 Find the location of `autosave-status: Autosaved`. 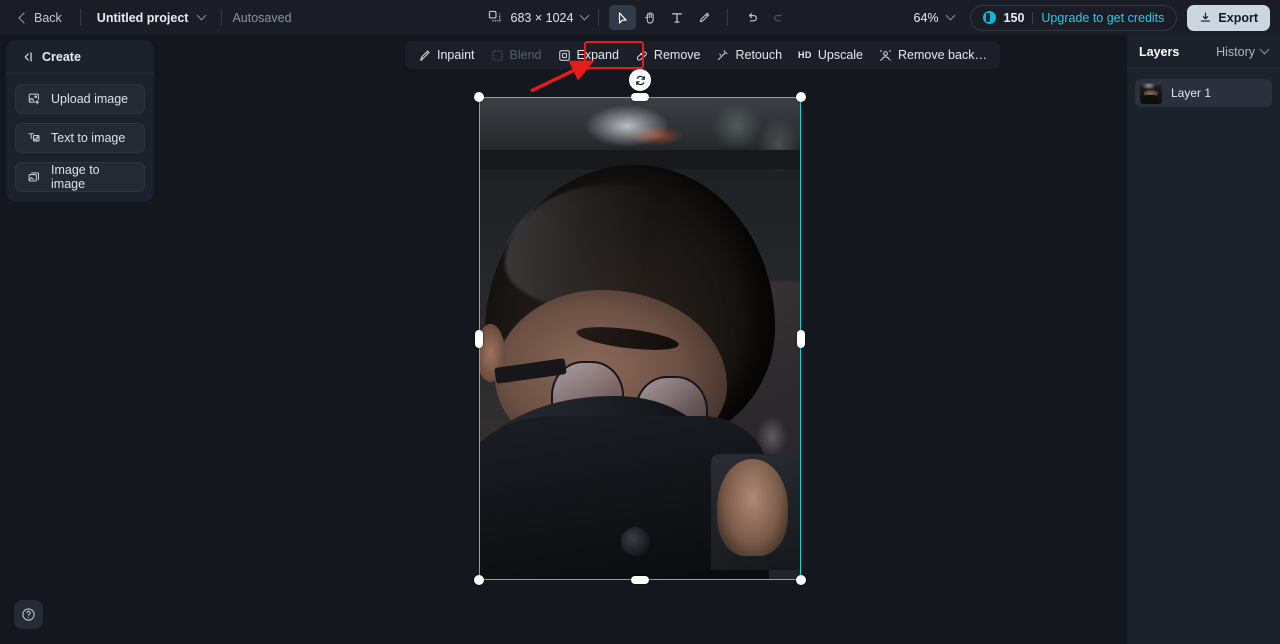

autosave-status: Autosaved is located at coordinates (262, 17).